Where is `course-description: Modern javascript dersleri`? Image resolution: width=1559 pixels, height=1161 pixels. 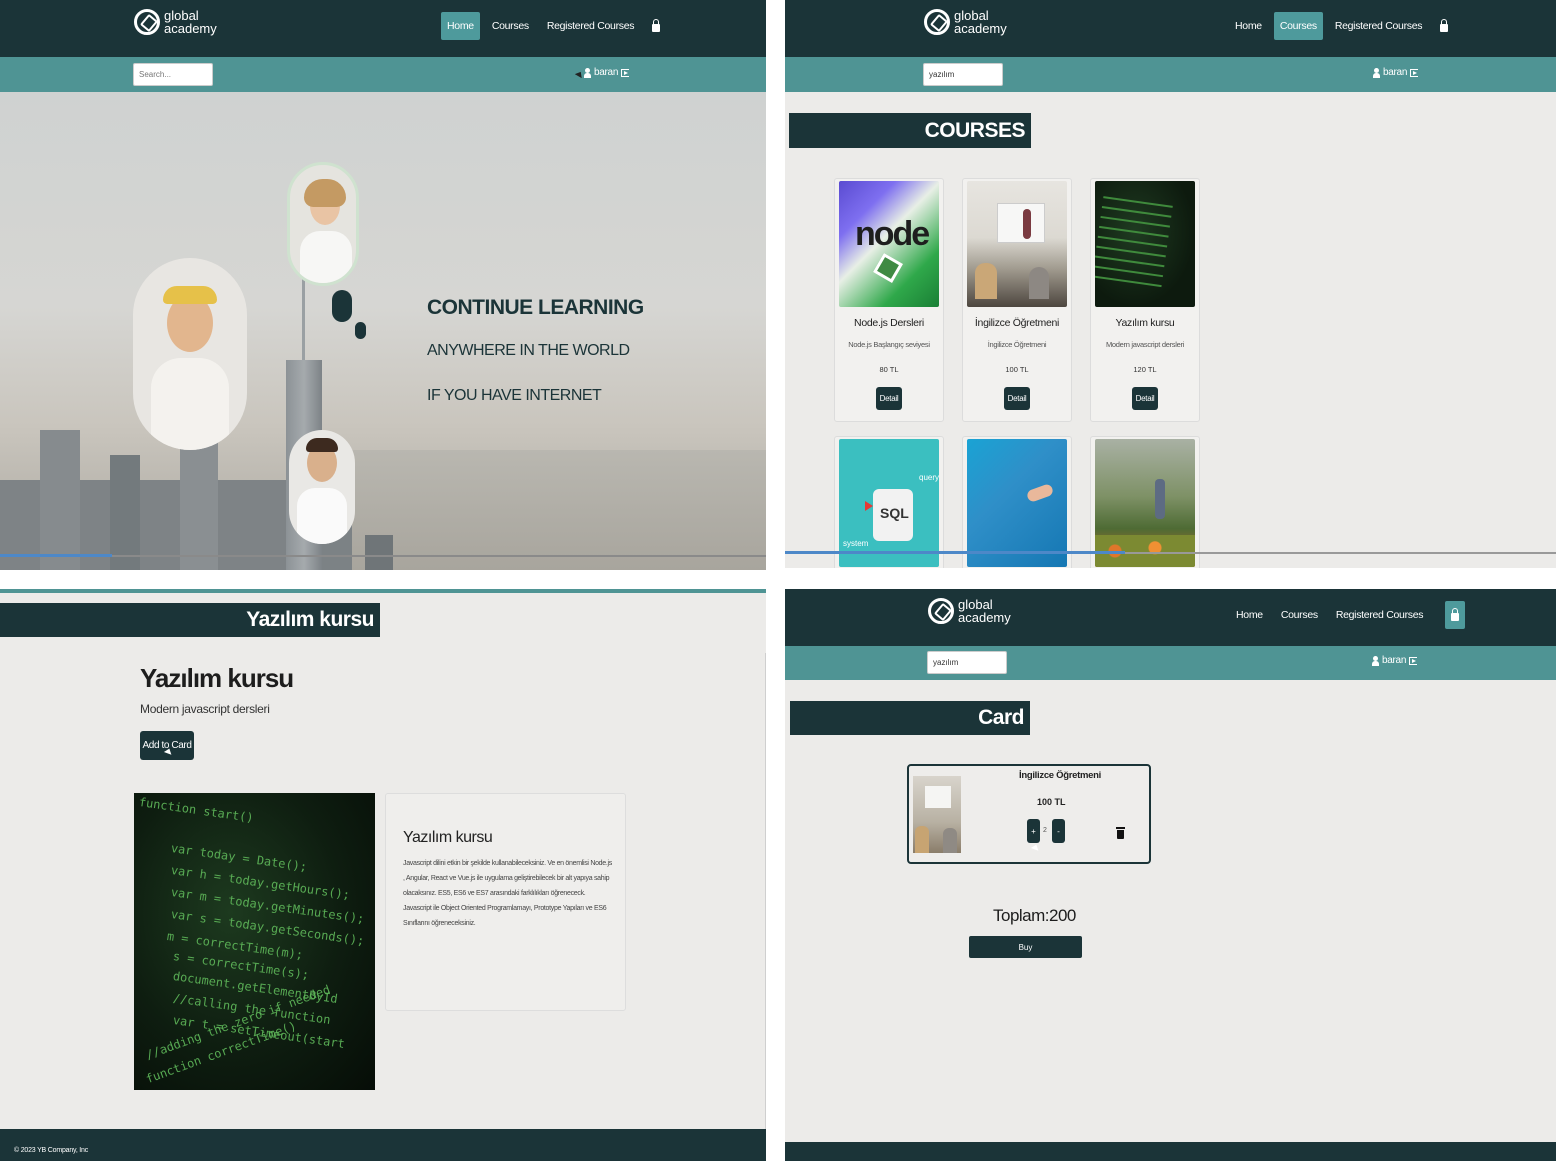
course-description: Modern javascript dersleri is located at coordinates (1145, 344).